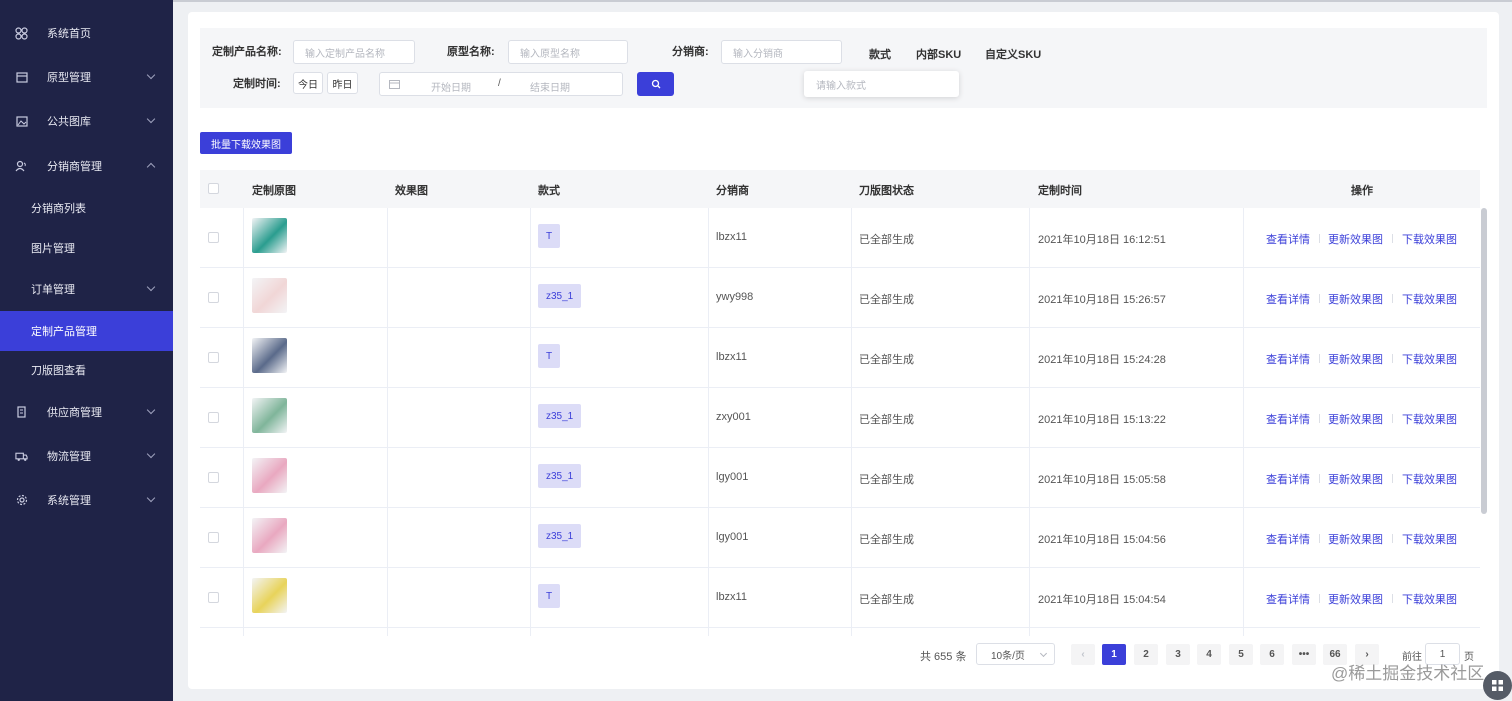 The image size is (1512, 701). Describe the element at coordinates (86, 289) in the screenshot. I see `sidebar-subitem-orders: 订单管理` at that location.